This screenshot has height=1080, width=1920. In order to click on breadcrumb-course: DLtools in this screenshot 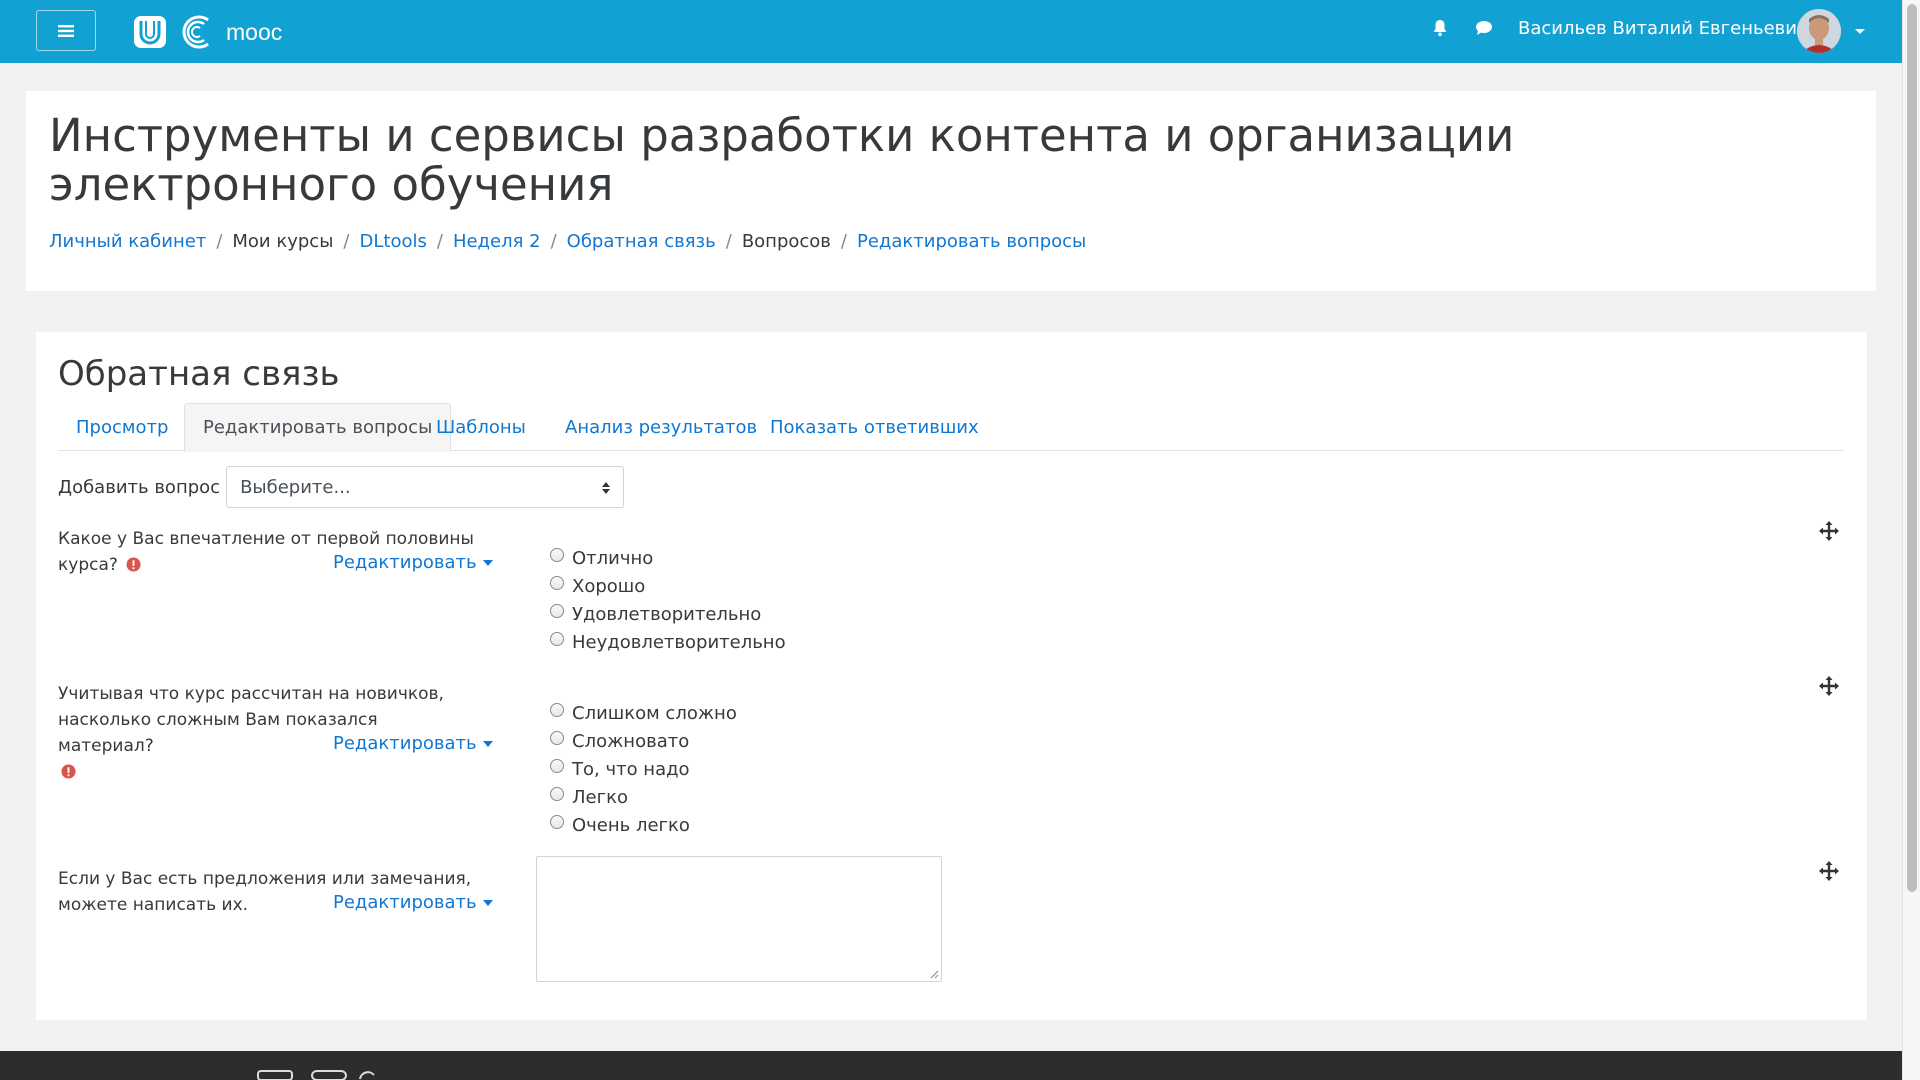, I will do `click(393, 241)`.